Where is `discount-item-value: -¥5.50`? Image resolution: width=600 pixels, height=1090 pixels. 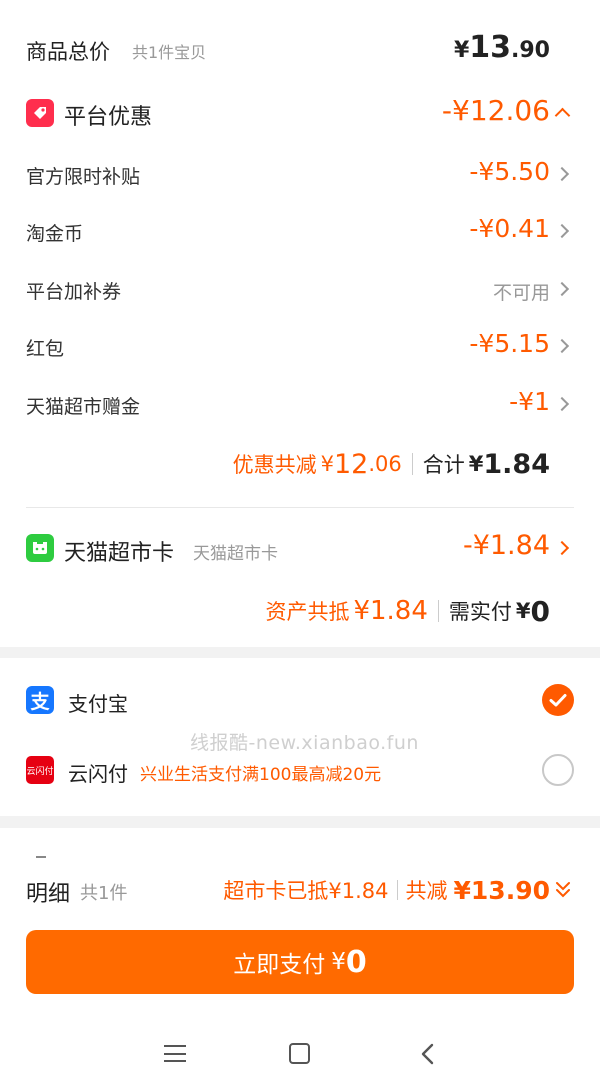
discount-item-value: -¥5.50 is located at coordinates (509, 171).